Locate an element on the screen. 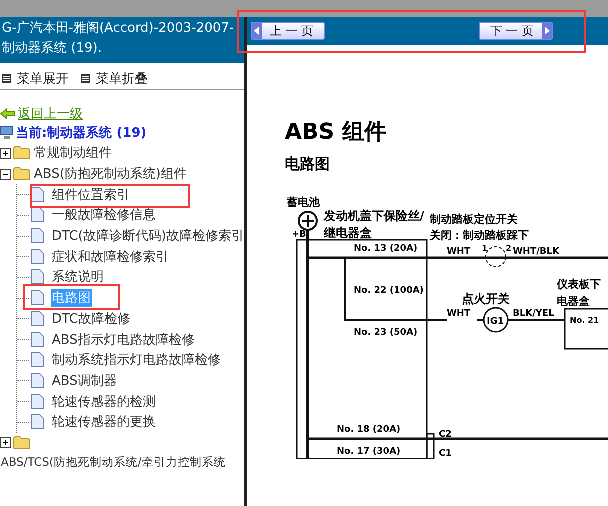  diagram-label: 关闭：制动踏板踩下 is located at coordinates (479, 235).